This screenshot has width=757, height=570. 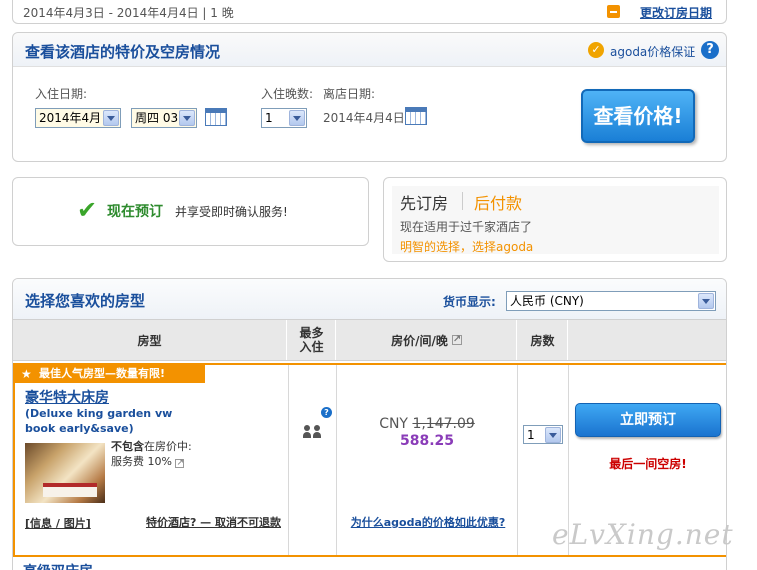 What do you see at coordinates (428, 522) in the screenshot?
I see `why-cheap-link: 为什么agoda的价格如此优惠?` at bounding box center [428, 522].